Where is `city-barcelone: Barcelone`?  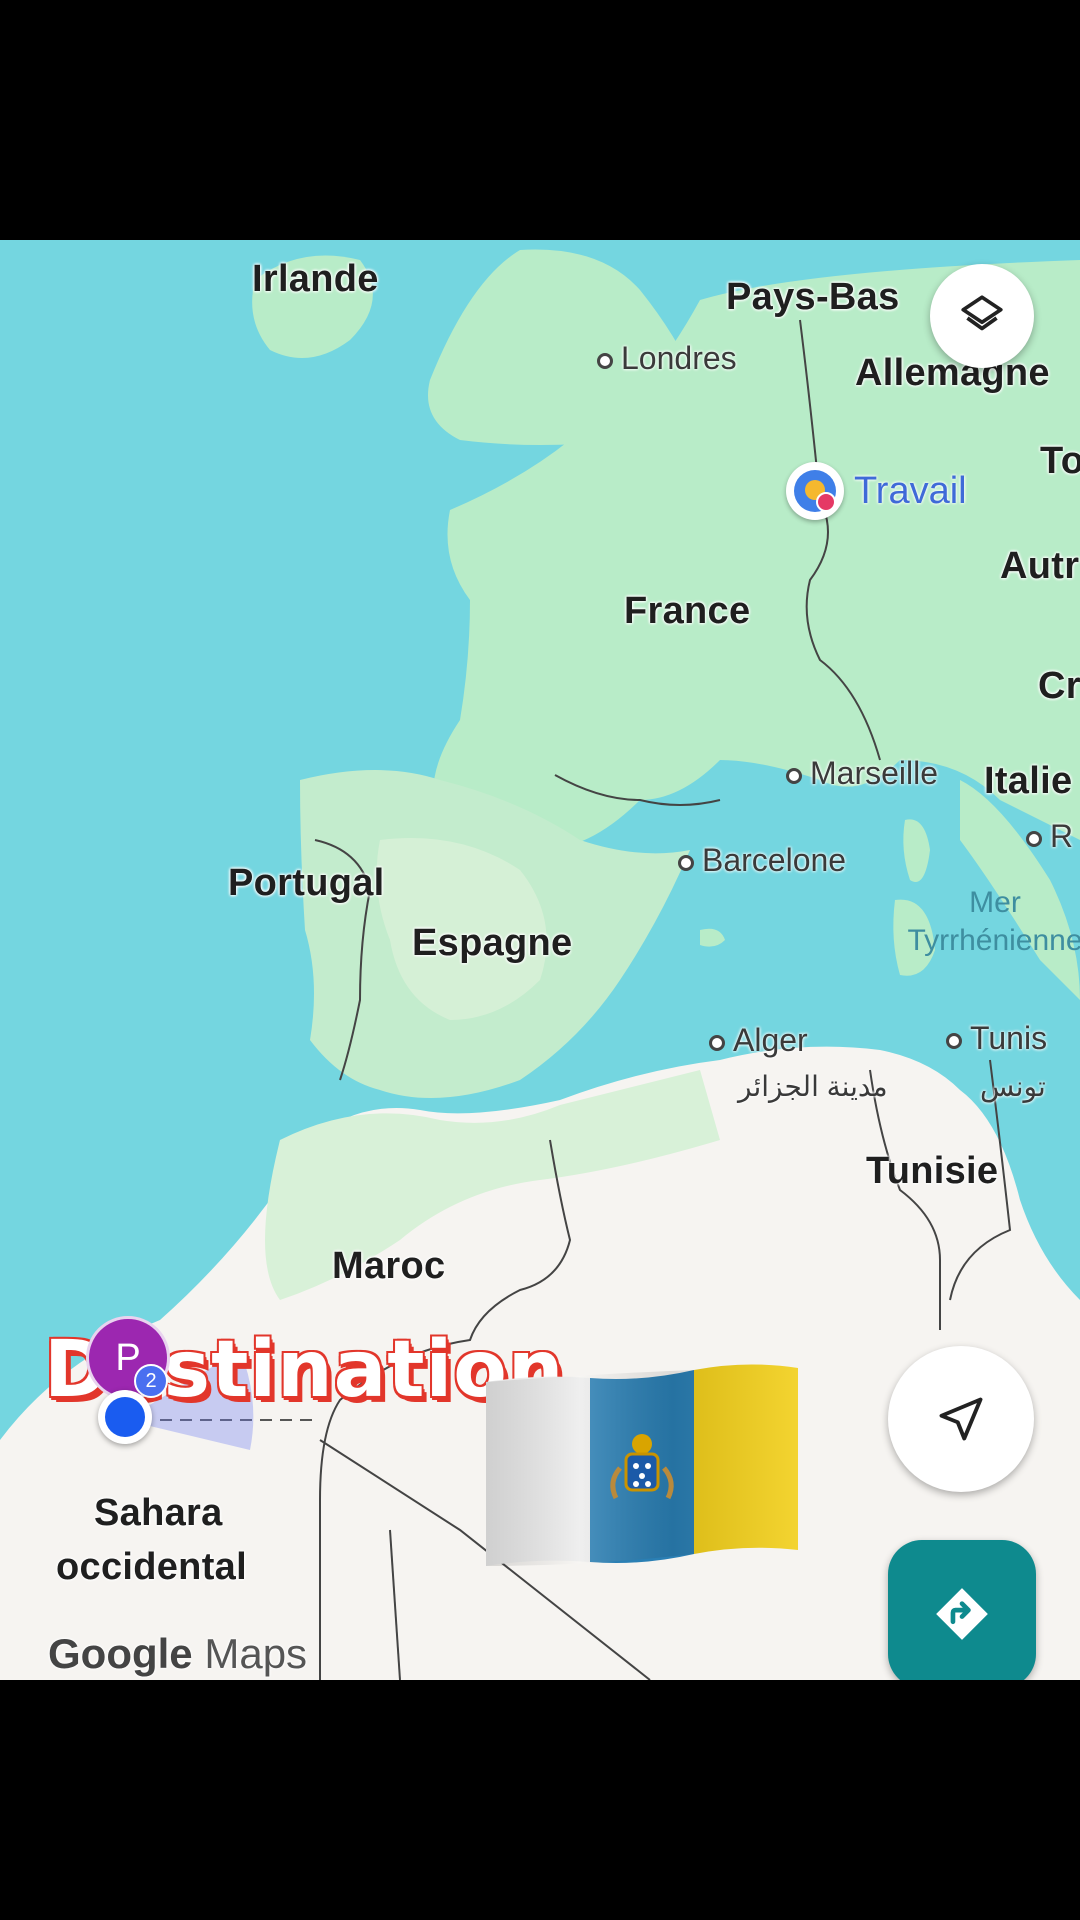 city-barcelone: Barcelone is located at coordinates (762, 860).